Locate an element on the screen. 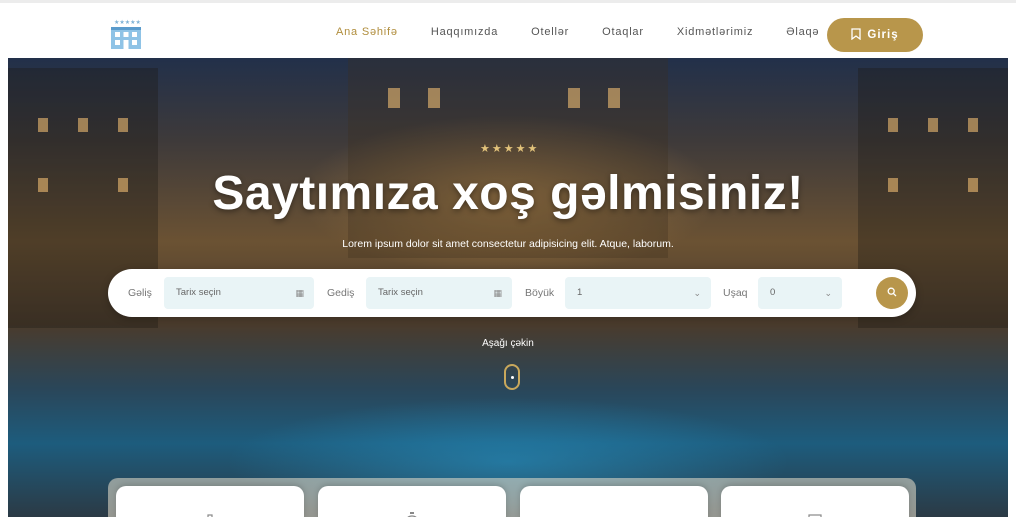  checkin-label: Gəliş is located at coordinates (140, 293).